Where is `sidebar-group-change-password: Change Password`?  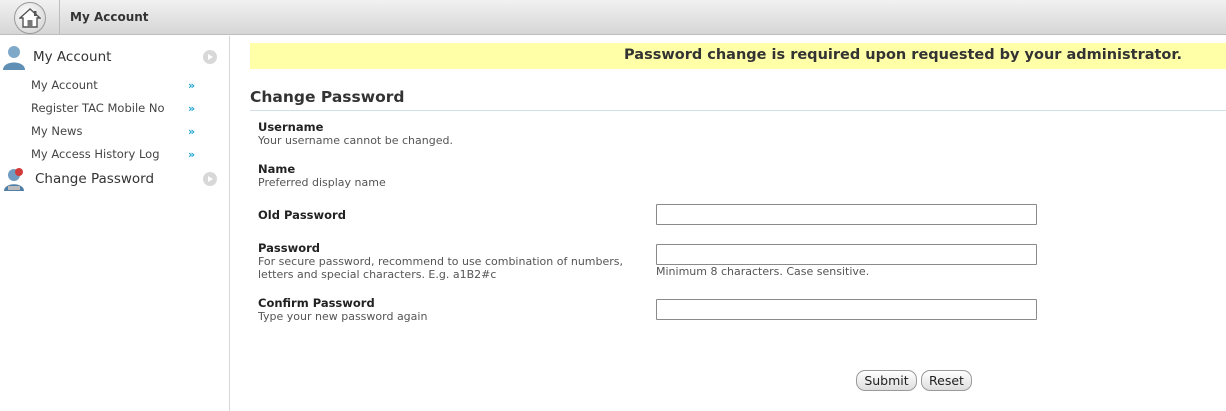
sidebar-group-change-password: Change Password is located at coordinates (115, 180).